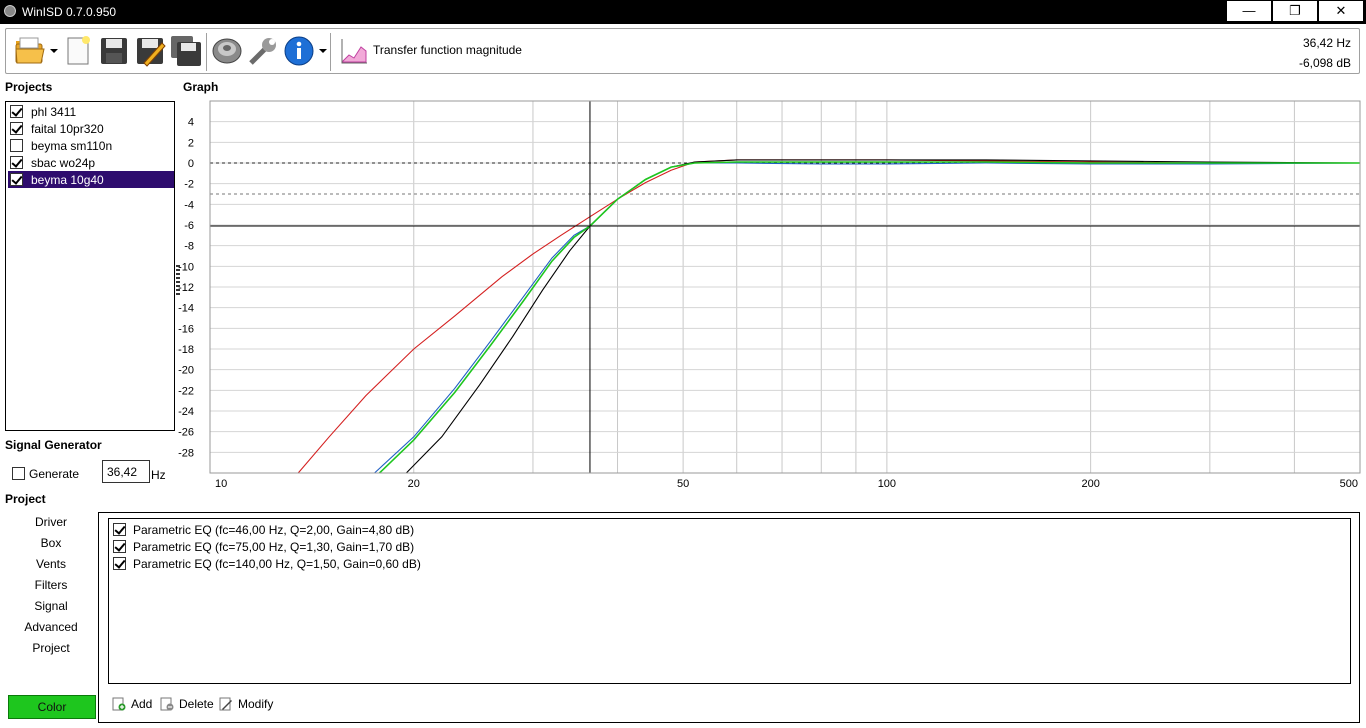 Image resolution: width=1366 pixels, height=728 pixels. Describe the element at coordinates (10, 11) in the screenshot. I see `app-icon` at that location.